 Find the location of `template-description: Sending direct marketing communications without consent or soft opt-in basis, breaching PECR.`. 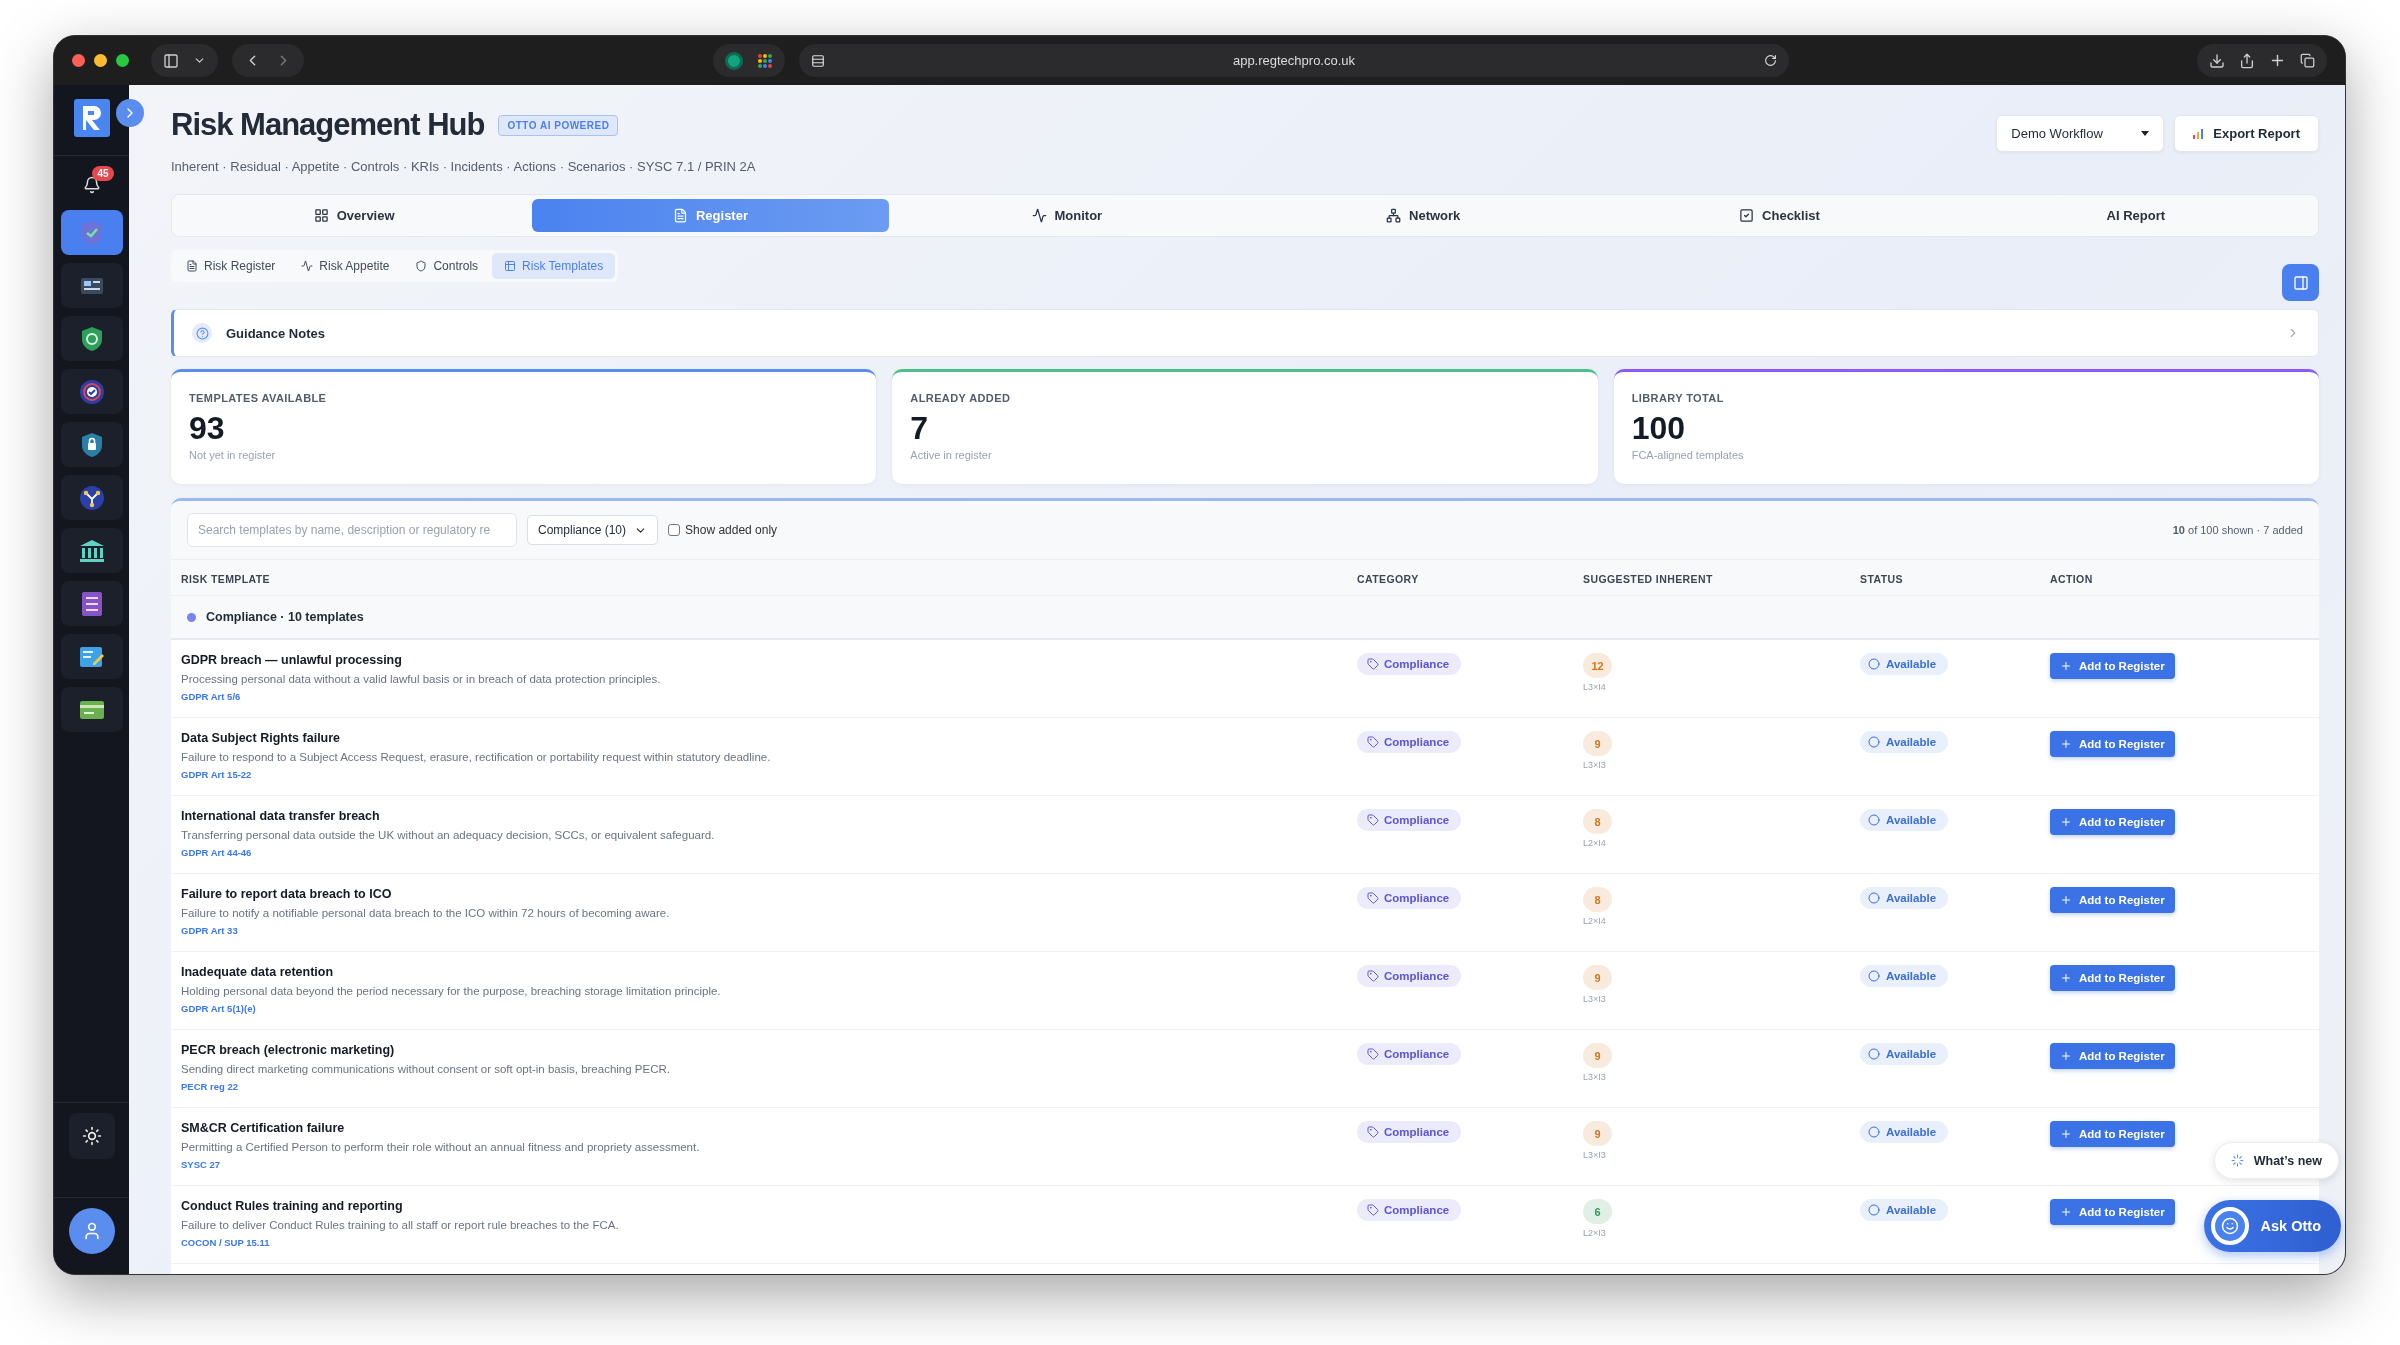

template-description: Sending direct marketing communications without consent or soft opt-in basis, breaching PECR. is located at coordinates (426, 1069).